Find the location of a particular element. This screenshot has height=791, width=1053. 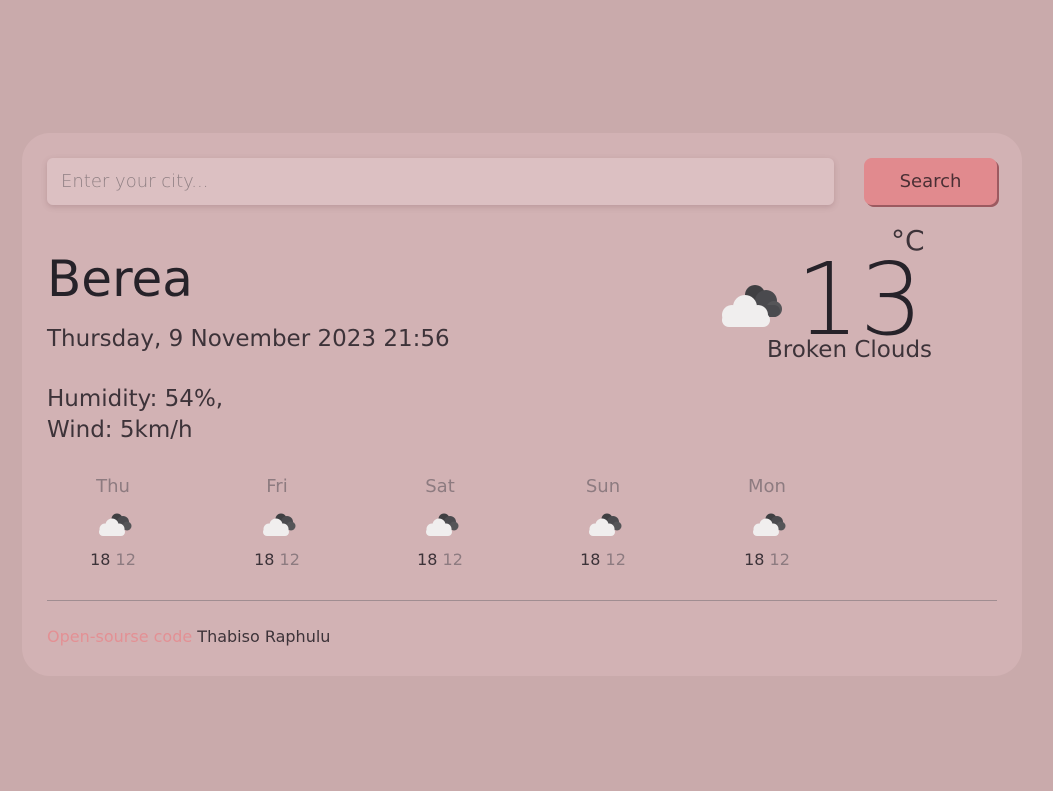

current-datetime: Thursday, 9 November 2023 21:56 is located at coordinates (248, 339).